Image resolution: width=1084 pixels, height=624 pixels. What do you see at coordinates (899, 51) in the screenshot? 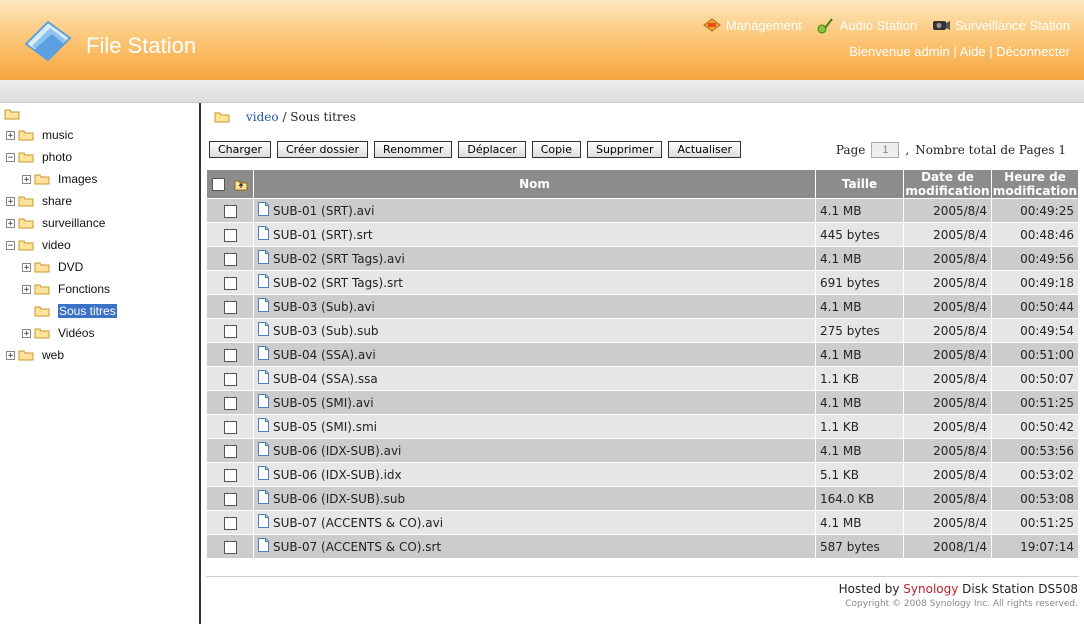
I see `welcome-link: Bienvenue admin` at bounding box center [899, 51].